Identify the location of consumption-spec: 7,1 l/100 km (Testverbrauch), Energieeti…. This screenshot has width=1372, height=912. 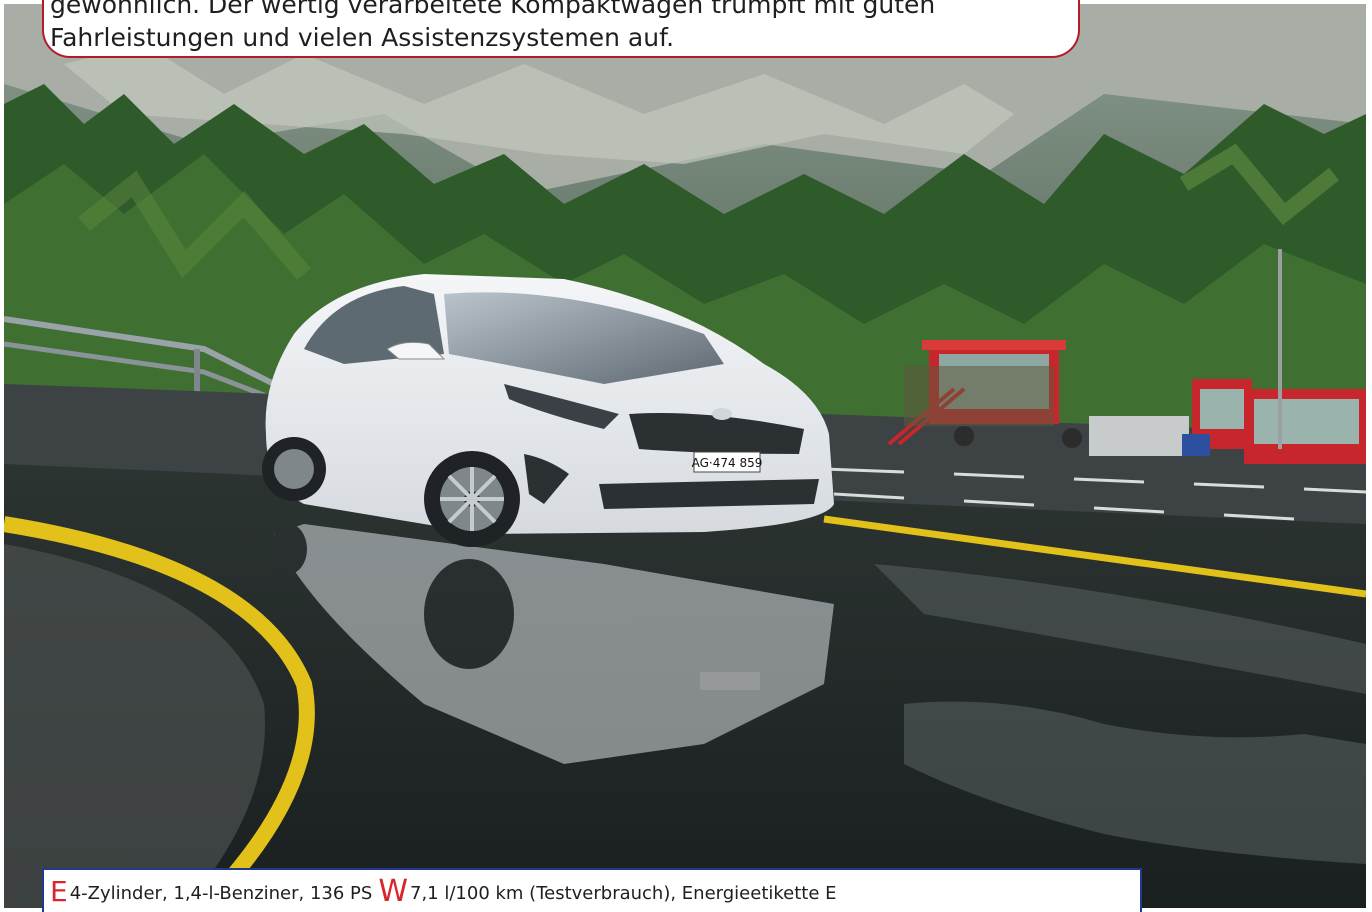
(623, 893).